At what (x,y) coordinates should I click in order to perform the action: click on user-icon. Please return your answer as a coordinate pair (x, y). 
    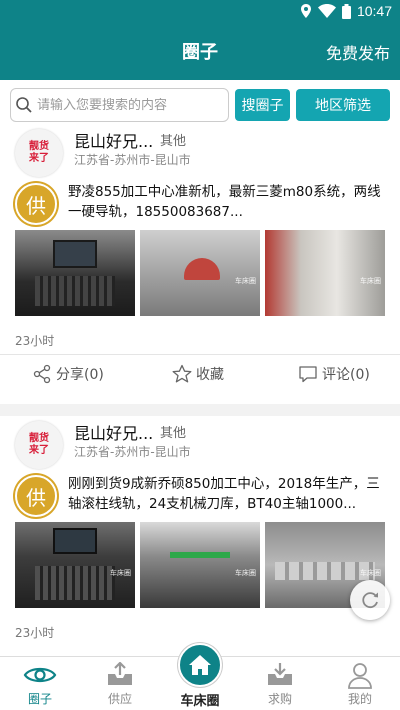
    Looking at the image, I should click on (360, 676).